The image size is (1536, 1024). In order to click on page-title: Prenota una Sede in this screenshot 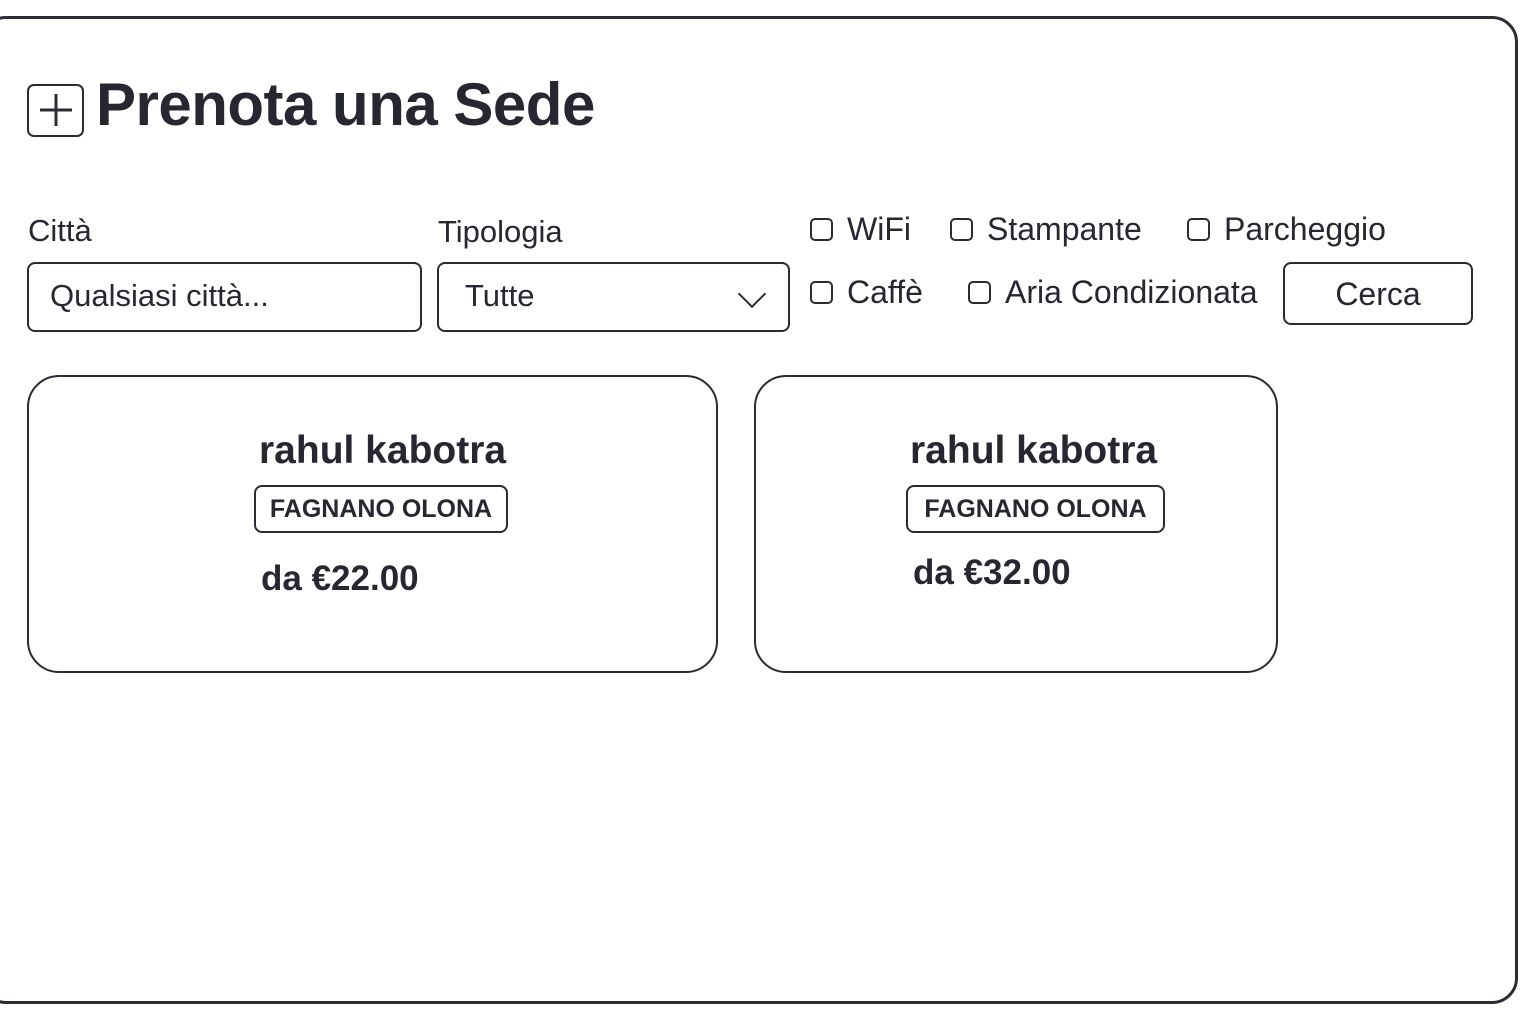, I will do `click(345, 104)`.